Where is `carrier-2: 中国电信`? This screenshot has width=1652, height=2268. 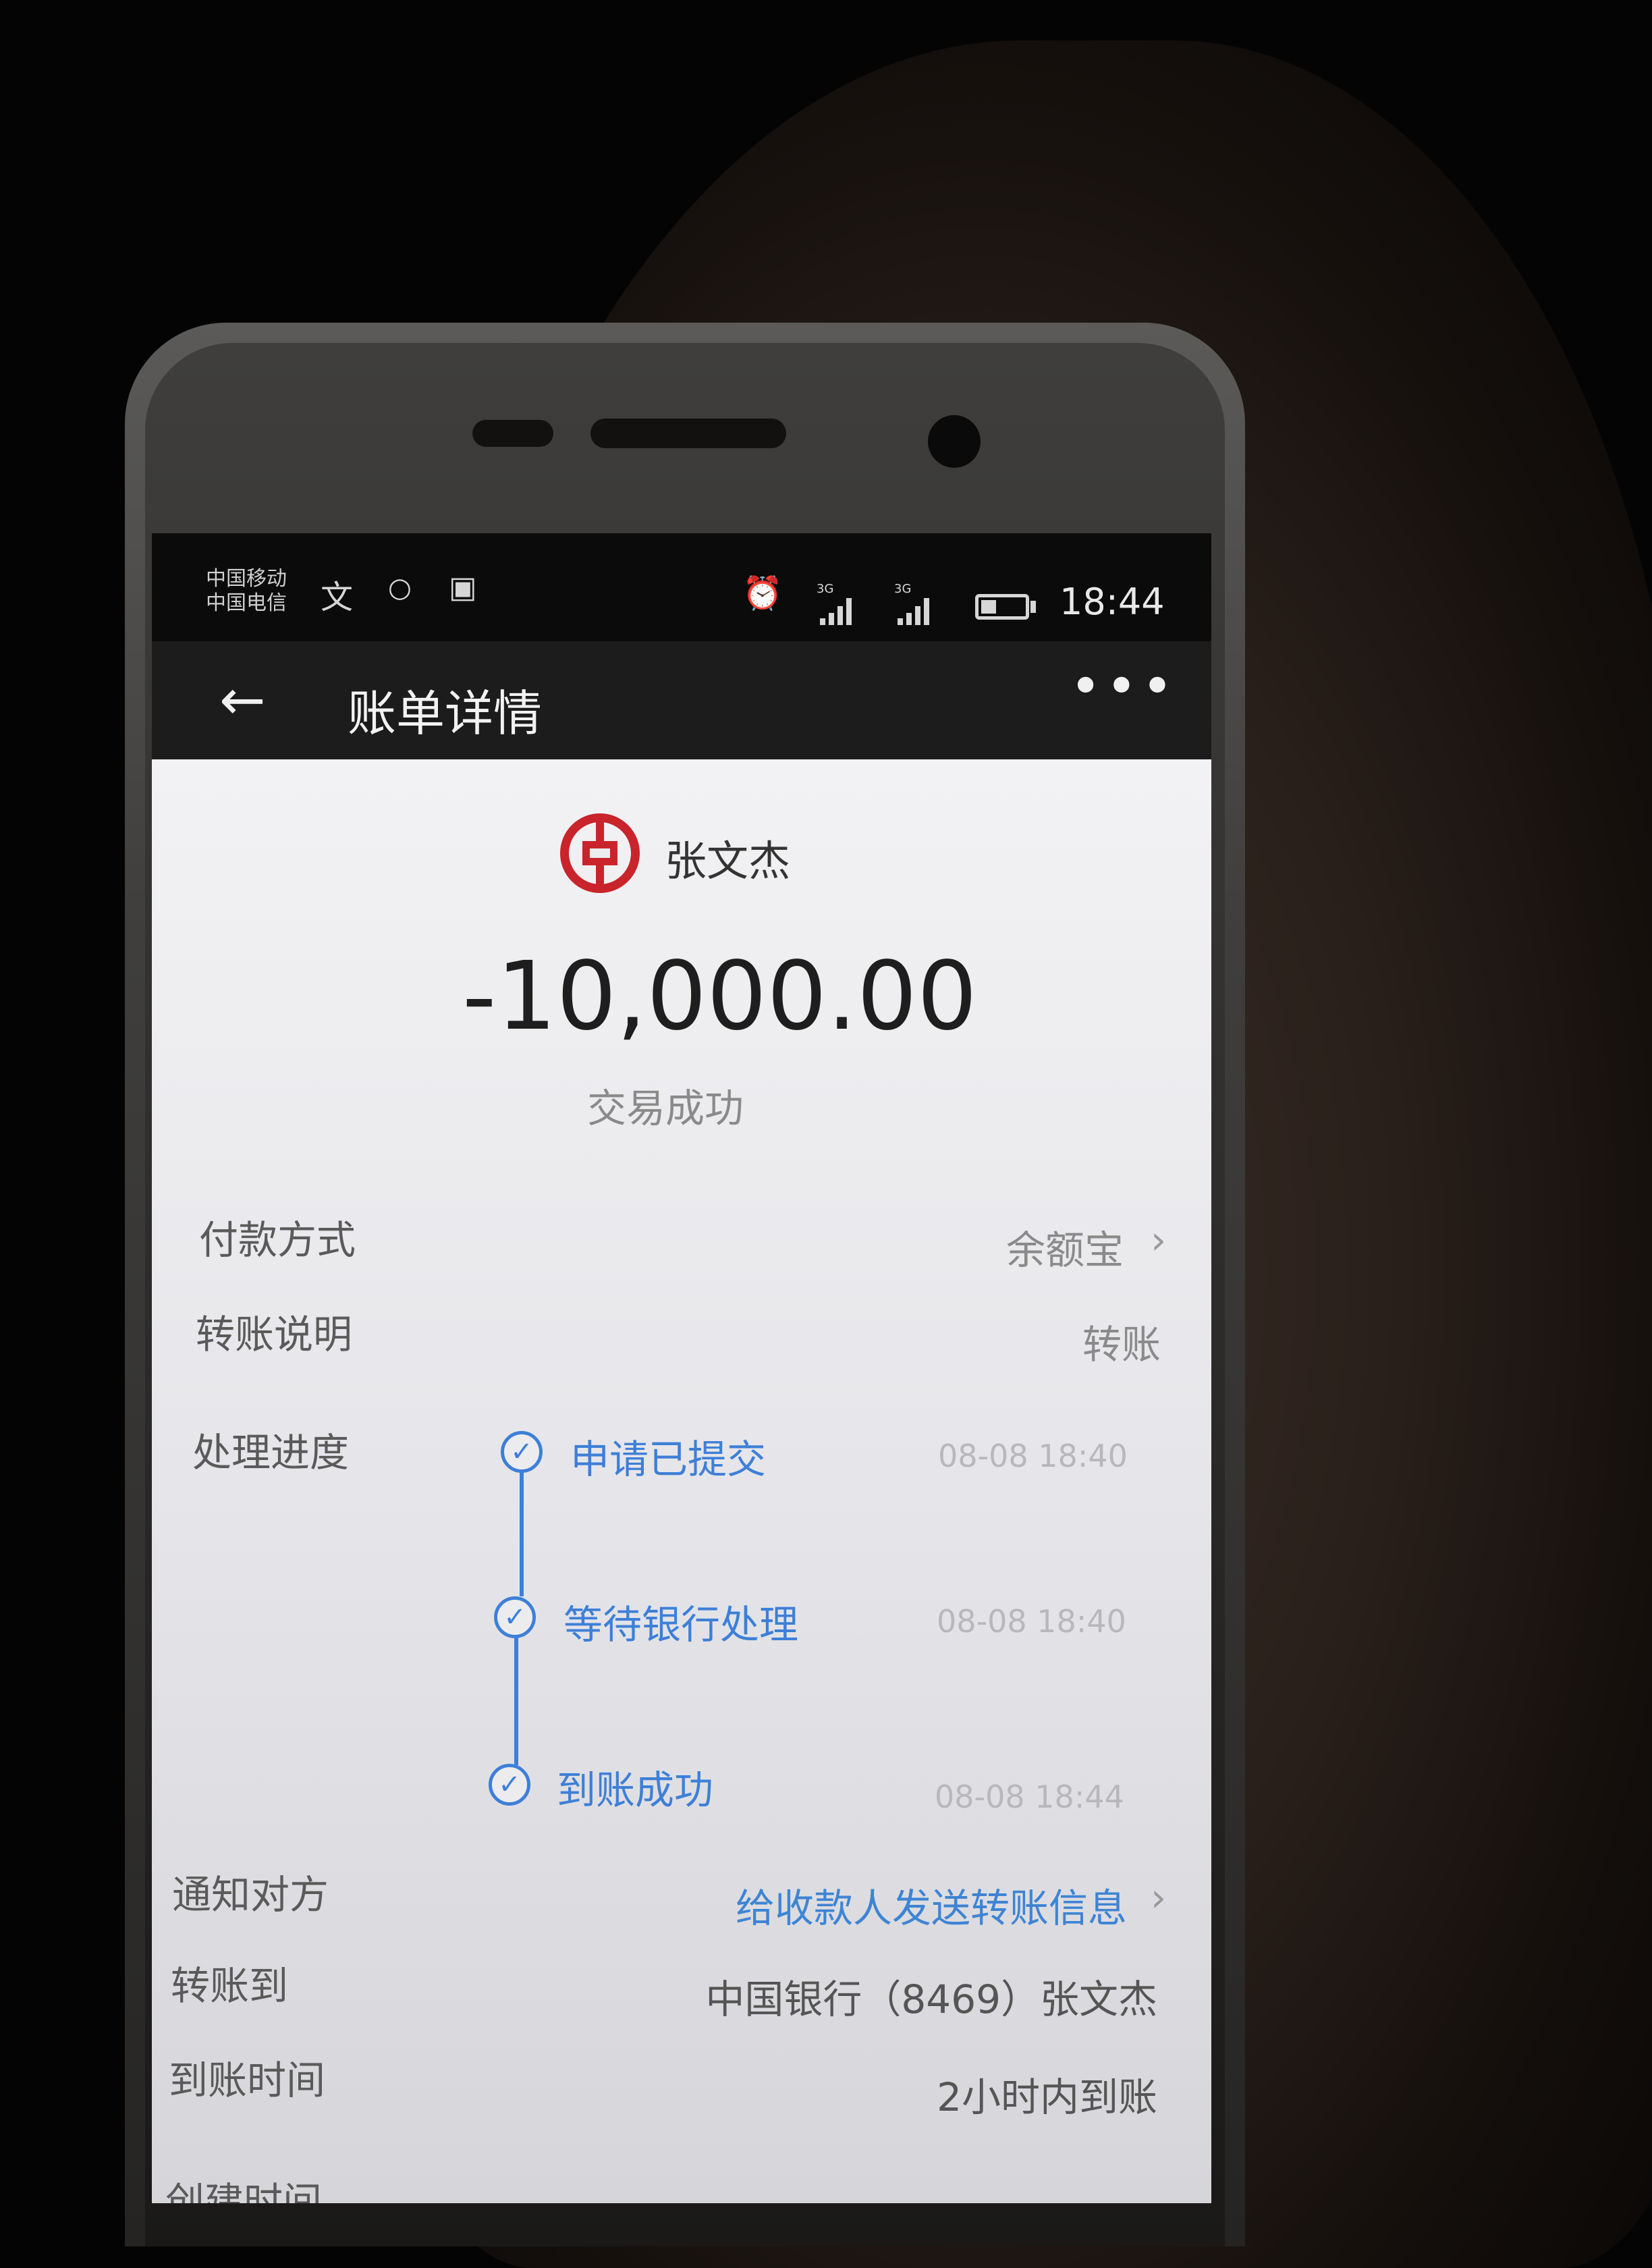 carrier-2: 中国电信 is located at coordinates (247, 603).